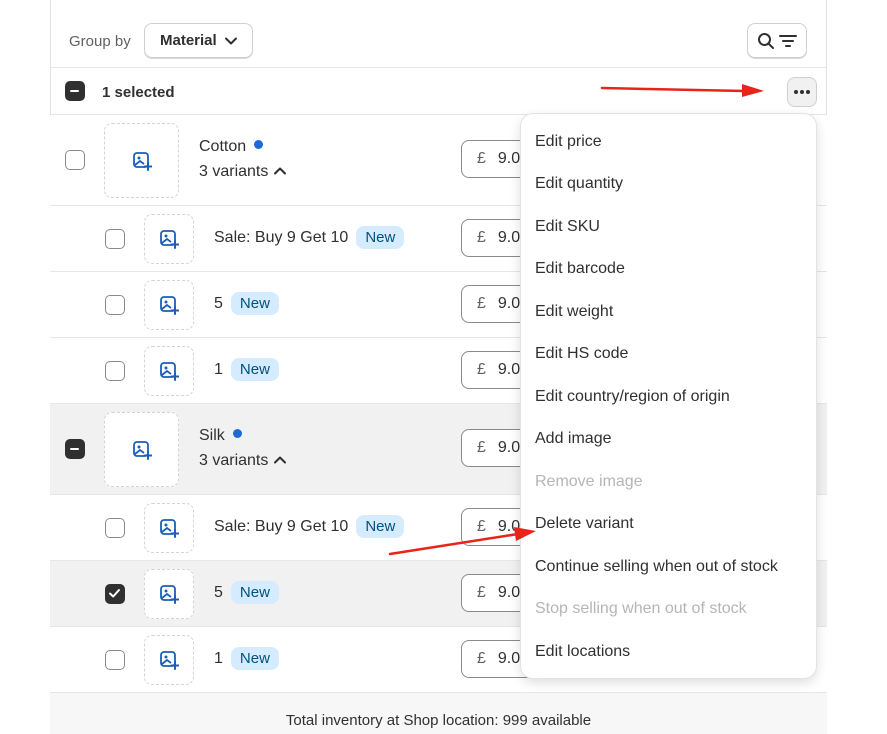 Image resolution: width=887 pixels, height=734 pixels. Describe the element at coordinates (568, 142) in the screenshot. I see `menu-item-edit-price: Edit price` at that location.